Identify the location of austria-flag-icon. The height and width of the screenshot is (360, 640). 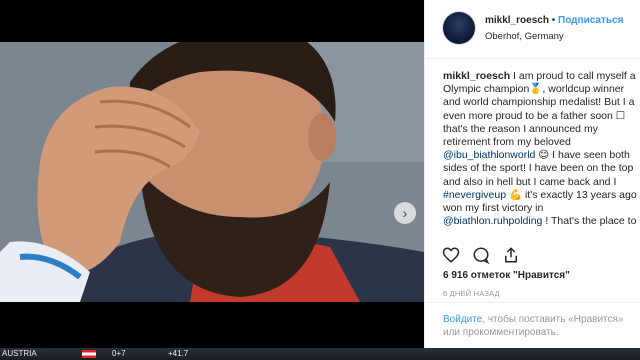
(89, 354).